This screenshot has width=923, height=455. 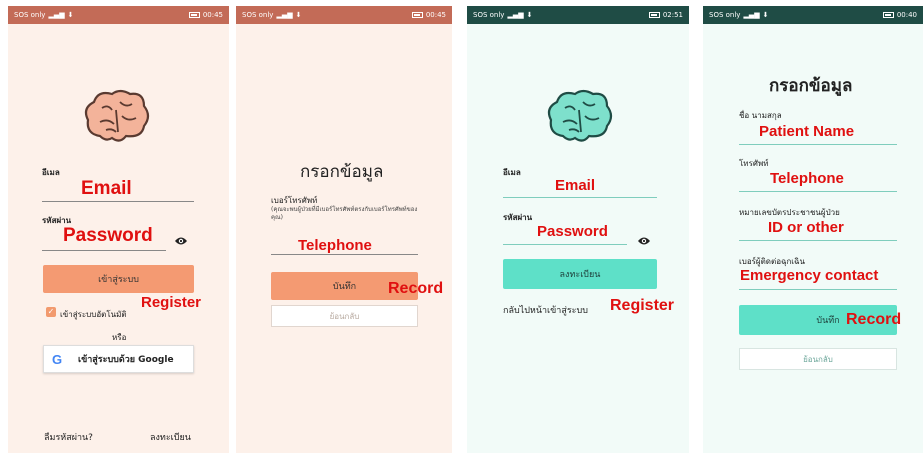 What do you see at coordinates (672, 15) in the screenshot?
I see `status-time: 02:51` at bounding box center [672, 15].